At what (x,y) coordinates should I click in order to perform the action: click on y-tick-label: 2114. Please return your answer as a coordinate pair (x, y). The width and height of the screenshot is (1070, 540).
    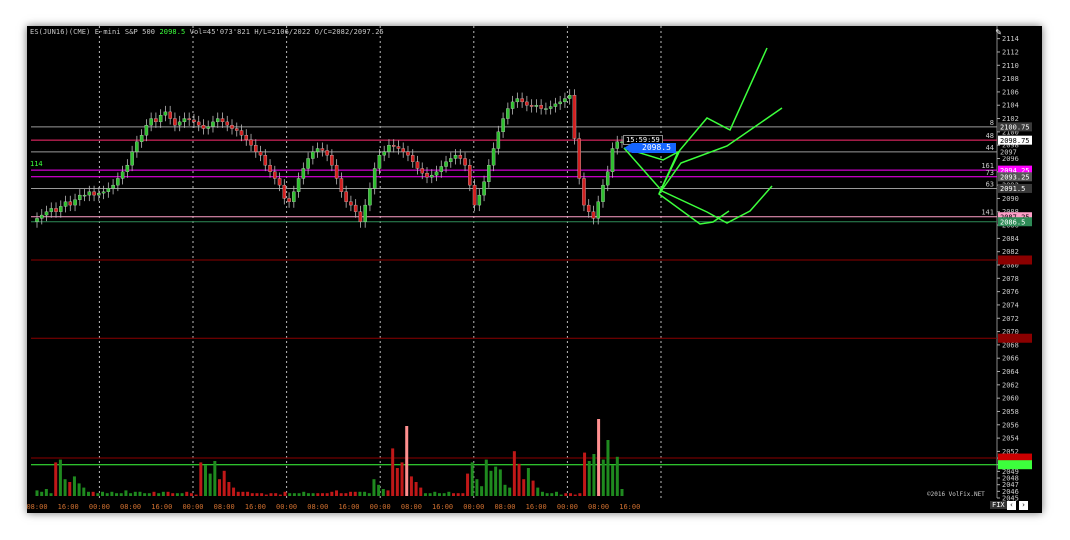
    Looking at the image, I should click on (1010, 39).